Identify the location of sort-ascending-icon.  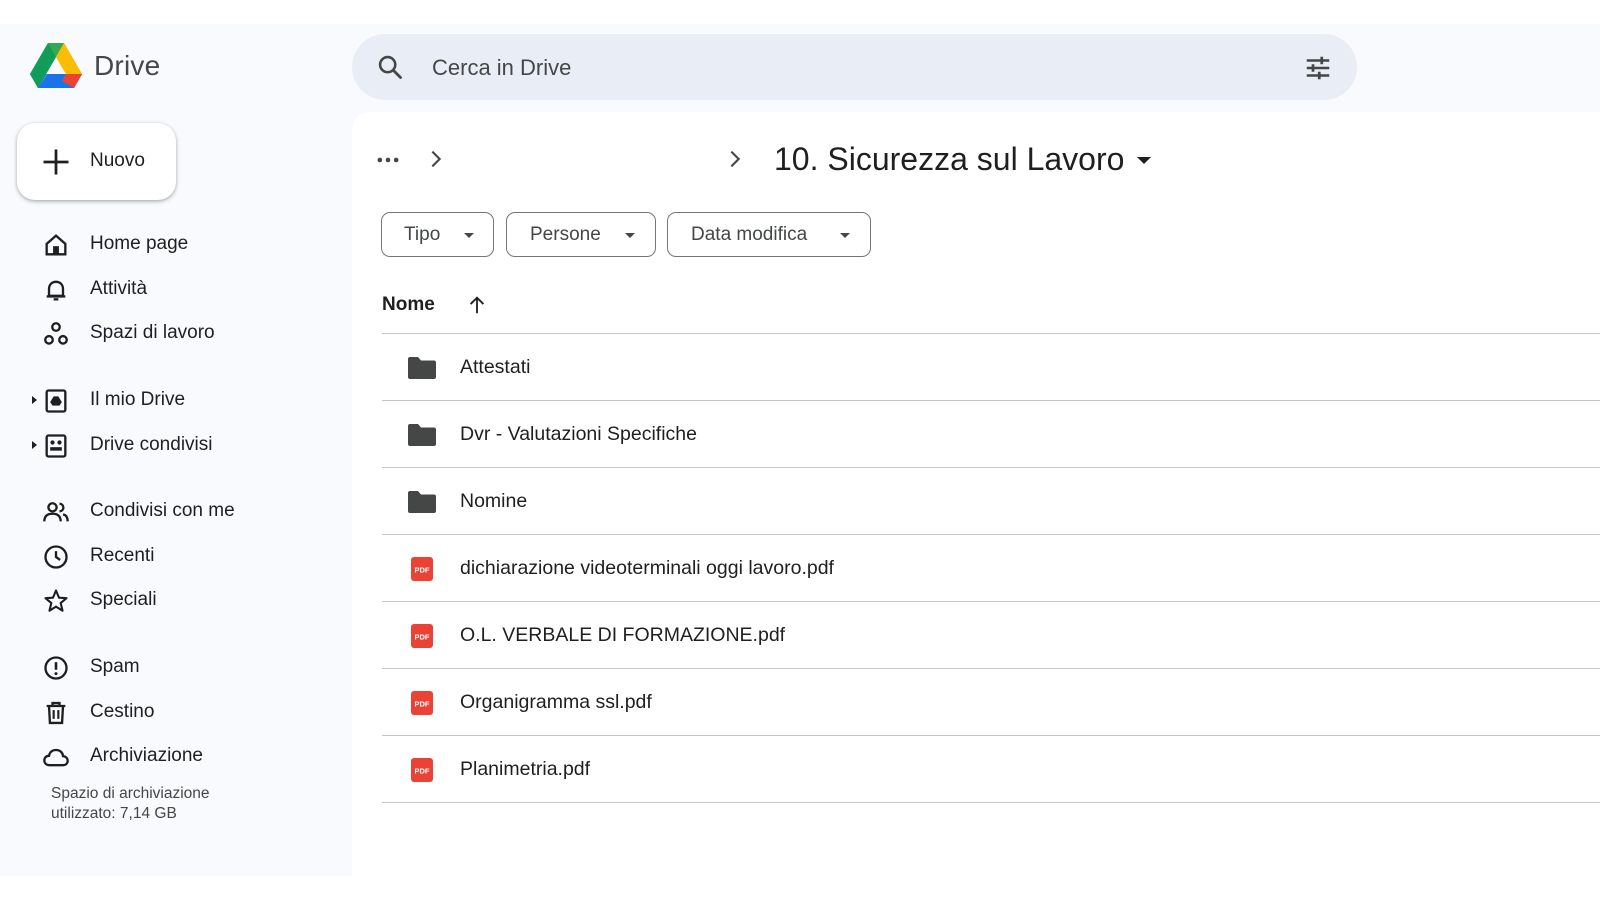
(477, 305).